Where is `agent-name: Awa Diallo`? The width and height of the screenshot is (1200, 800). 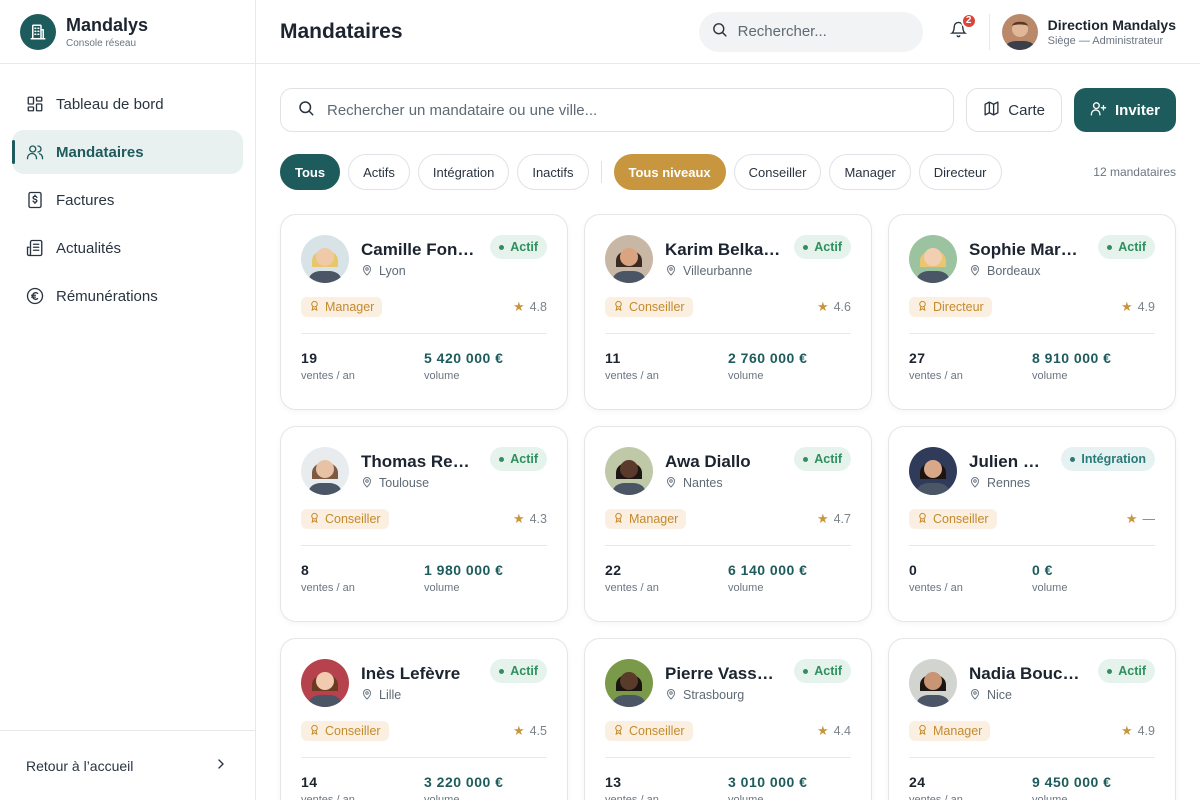
agent-name: Awa Diallo is located at coordinates (708, 461).